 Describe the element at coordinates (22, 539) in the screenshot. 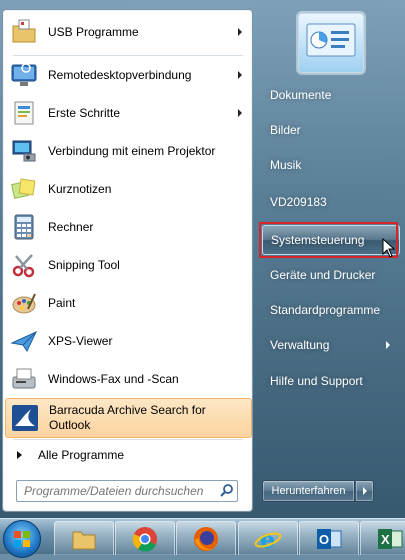

I see `start-orb-icon` at that location.